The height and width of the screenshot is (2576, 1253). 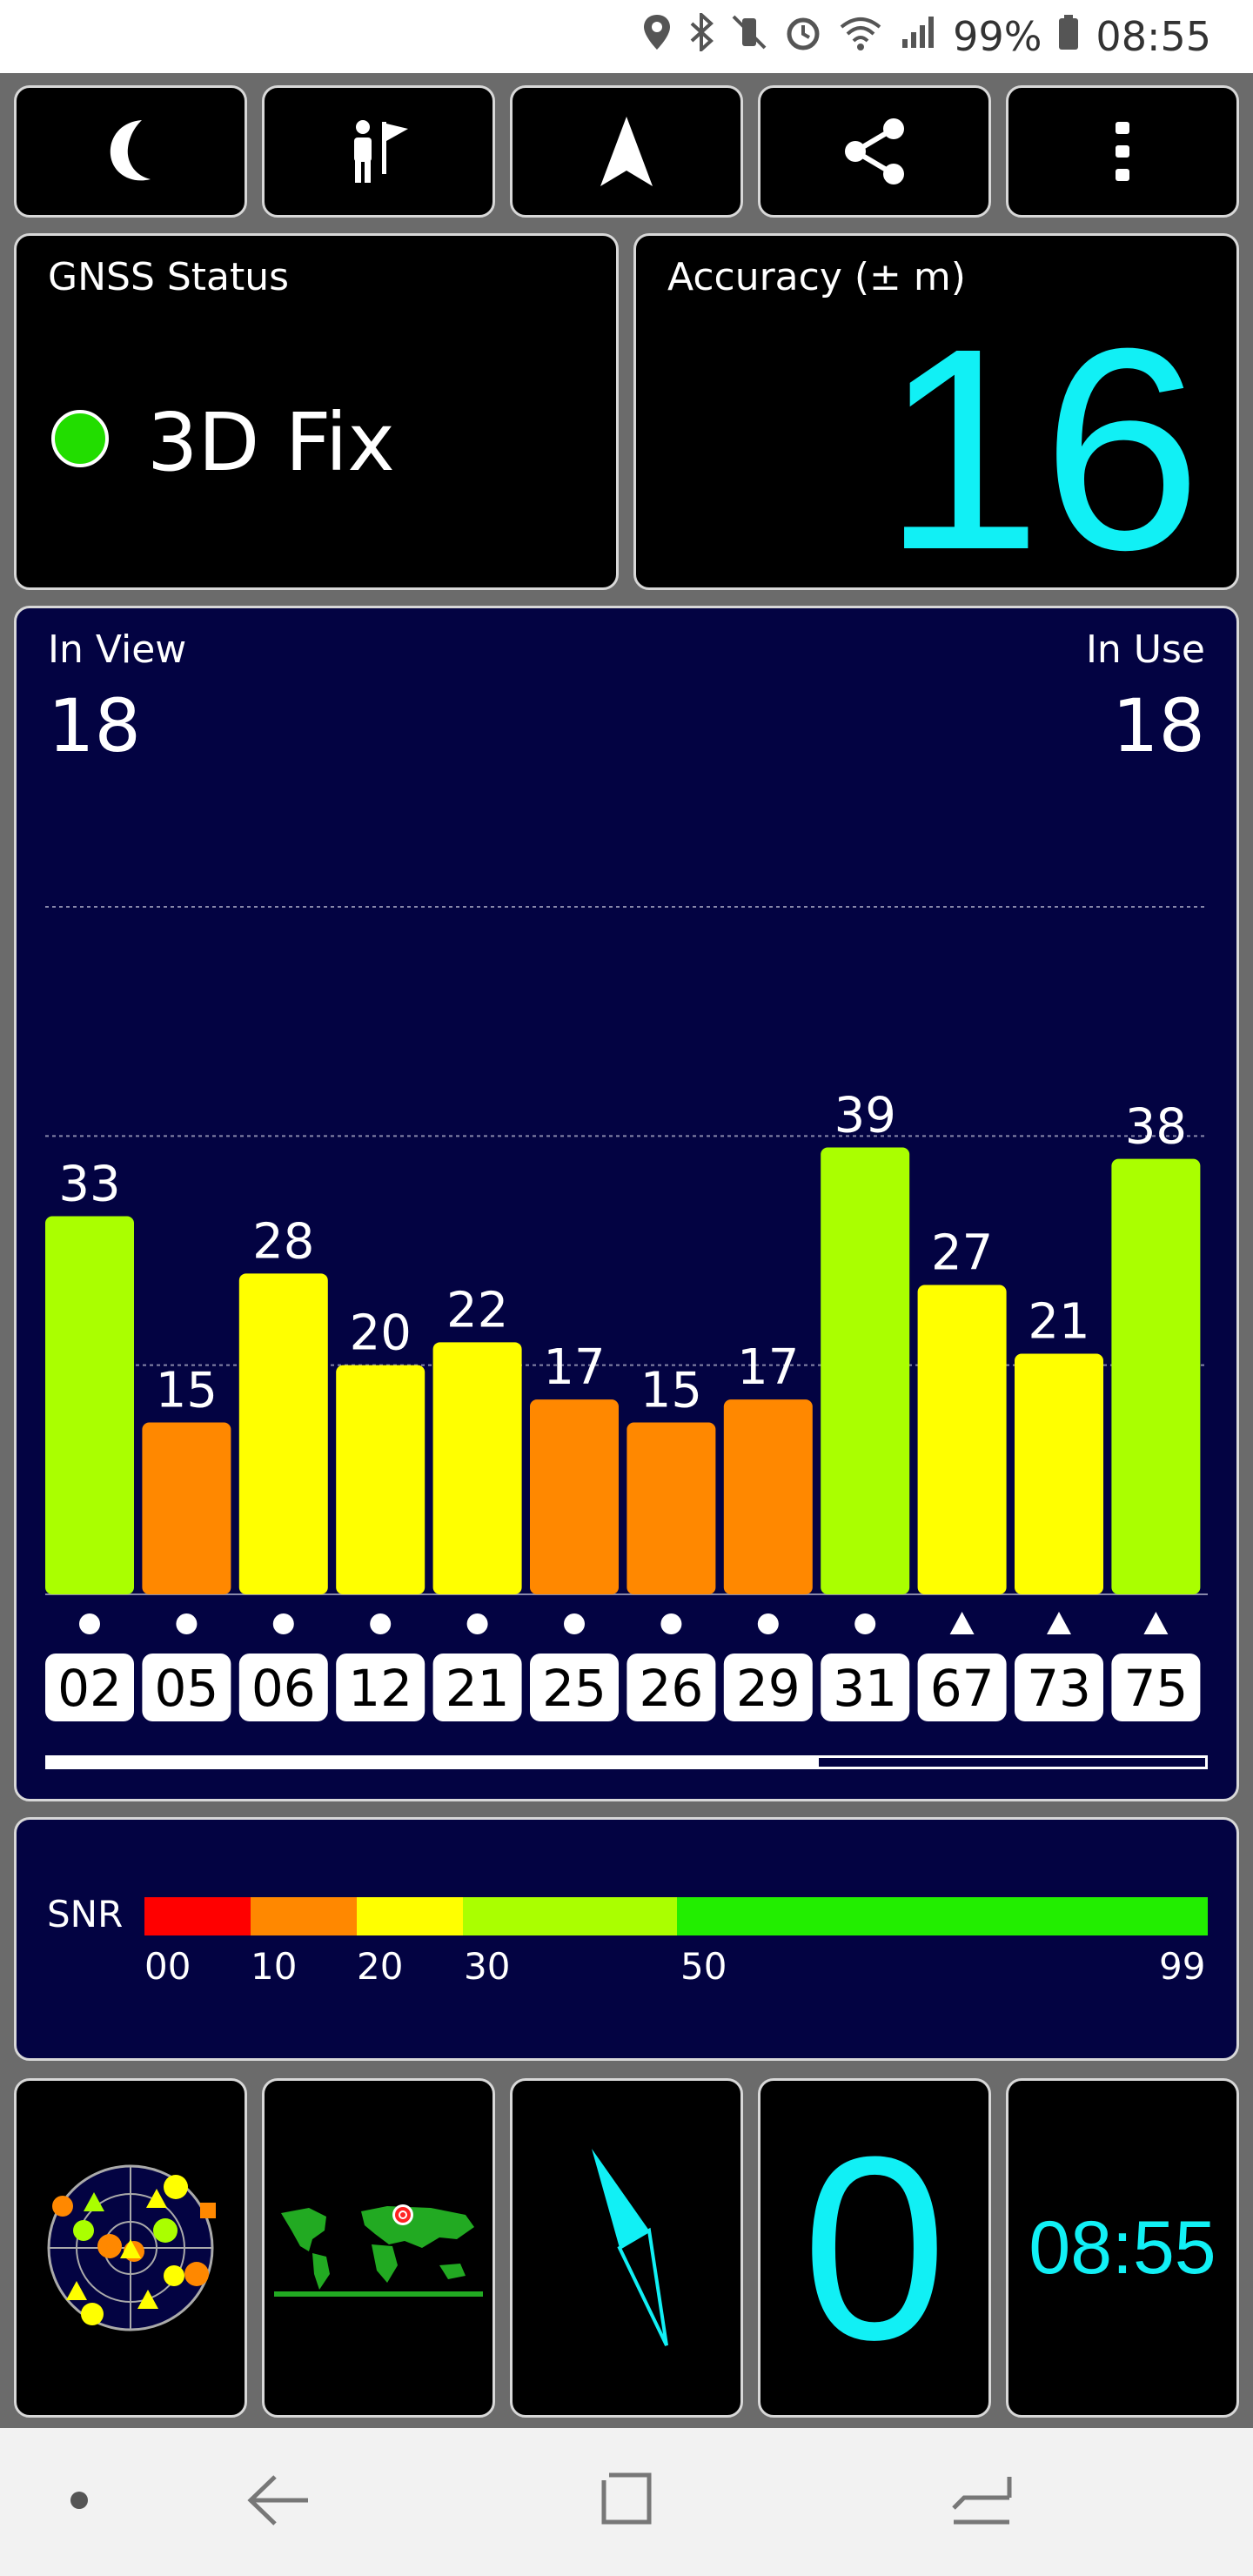 I want to click on world-map-button, so click(x=378, y=2248).